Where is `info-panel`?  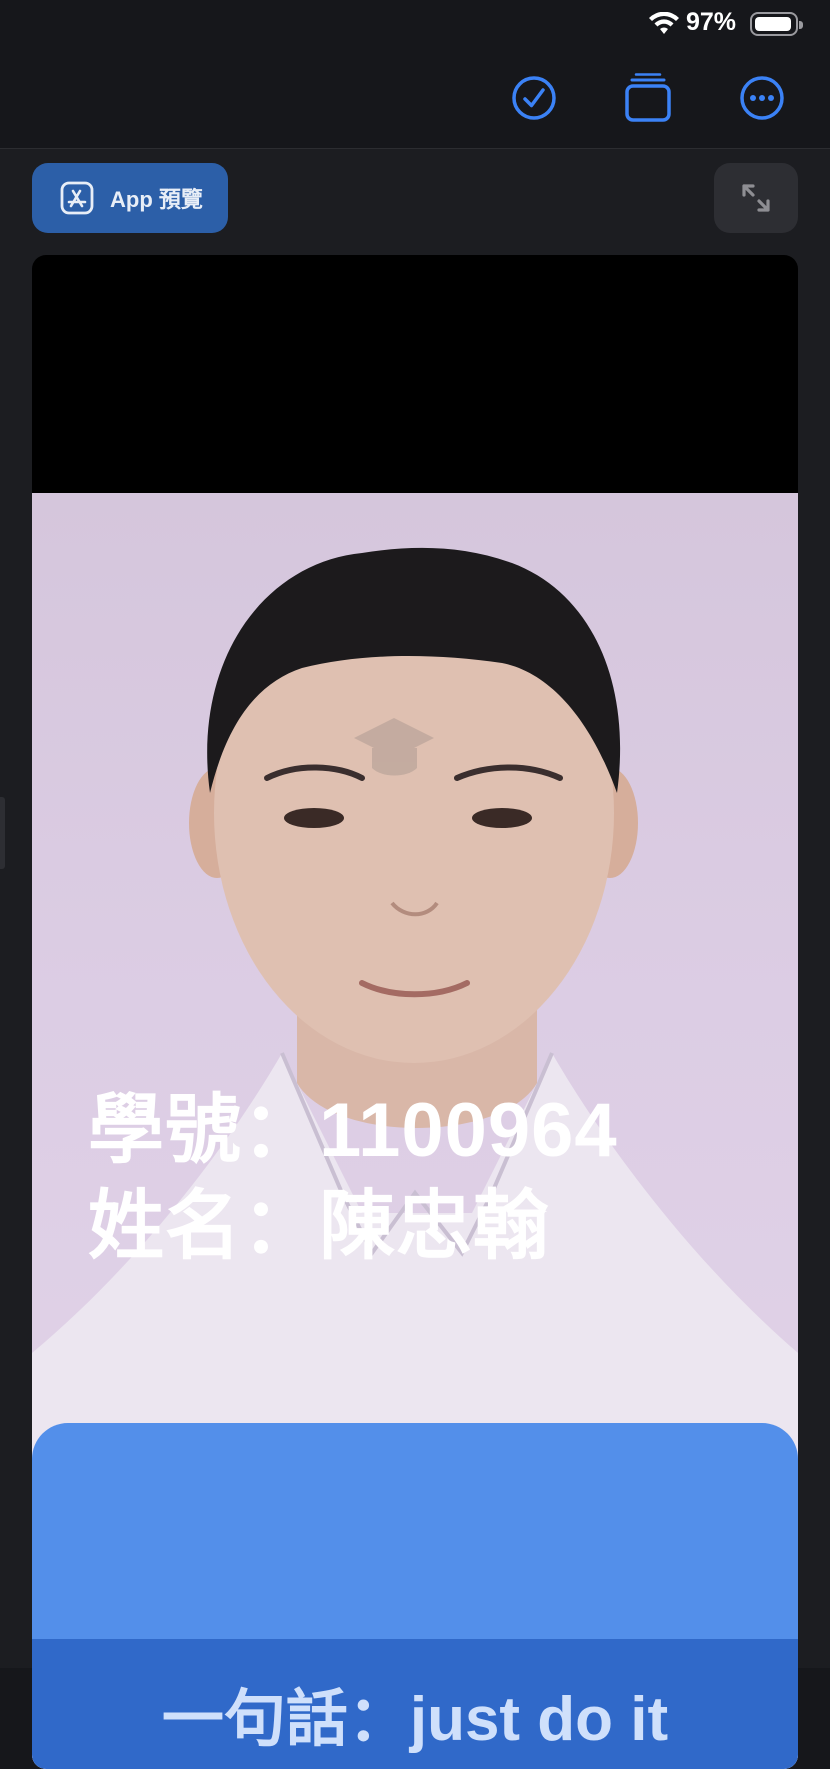
info-panel is located at coordinates (415, 1533).